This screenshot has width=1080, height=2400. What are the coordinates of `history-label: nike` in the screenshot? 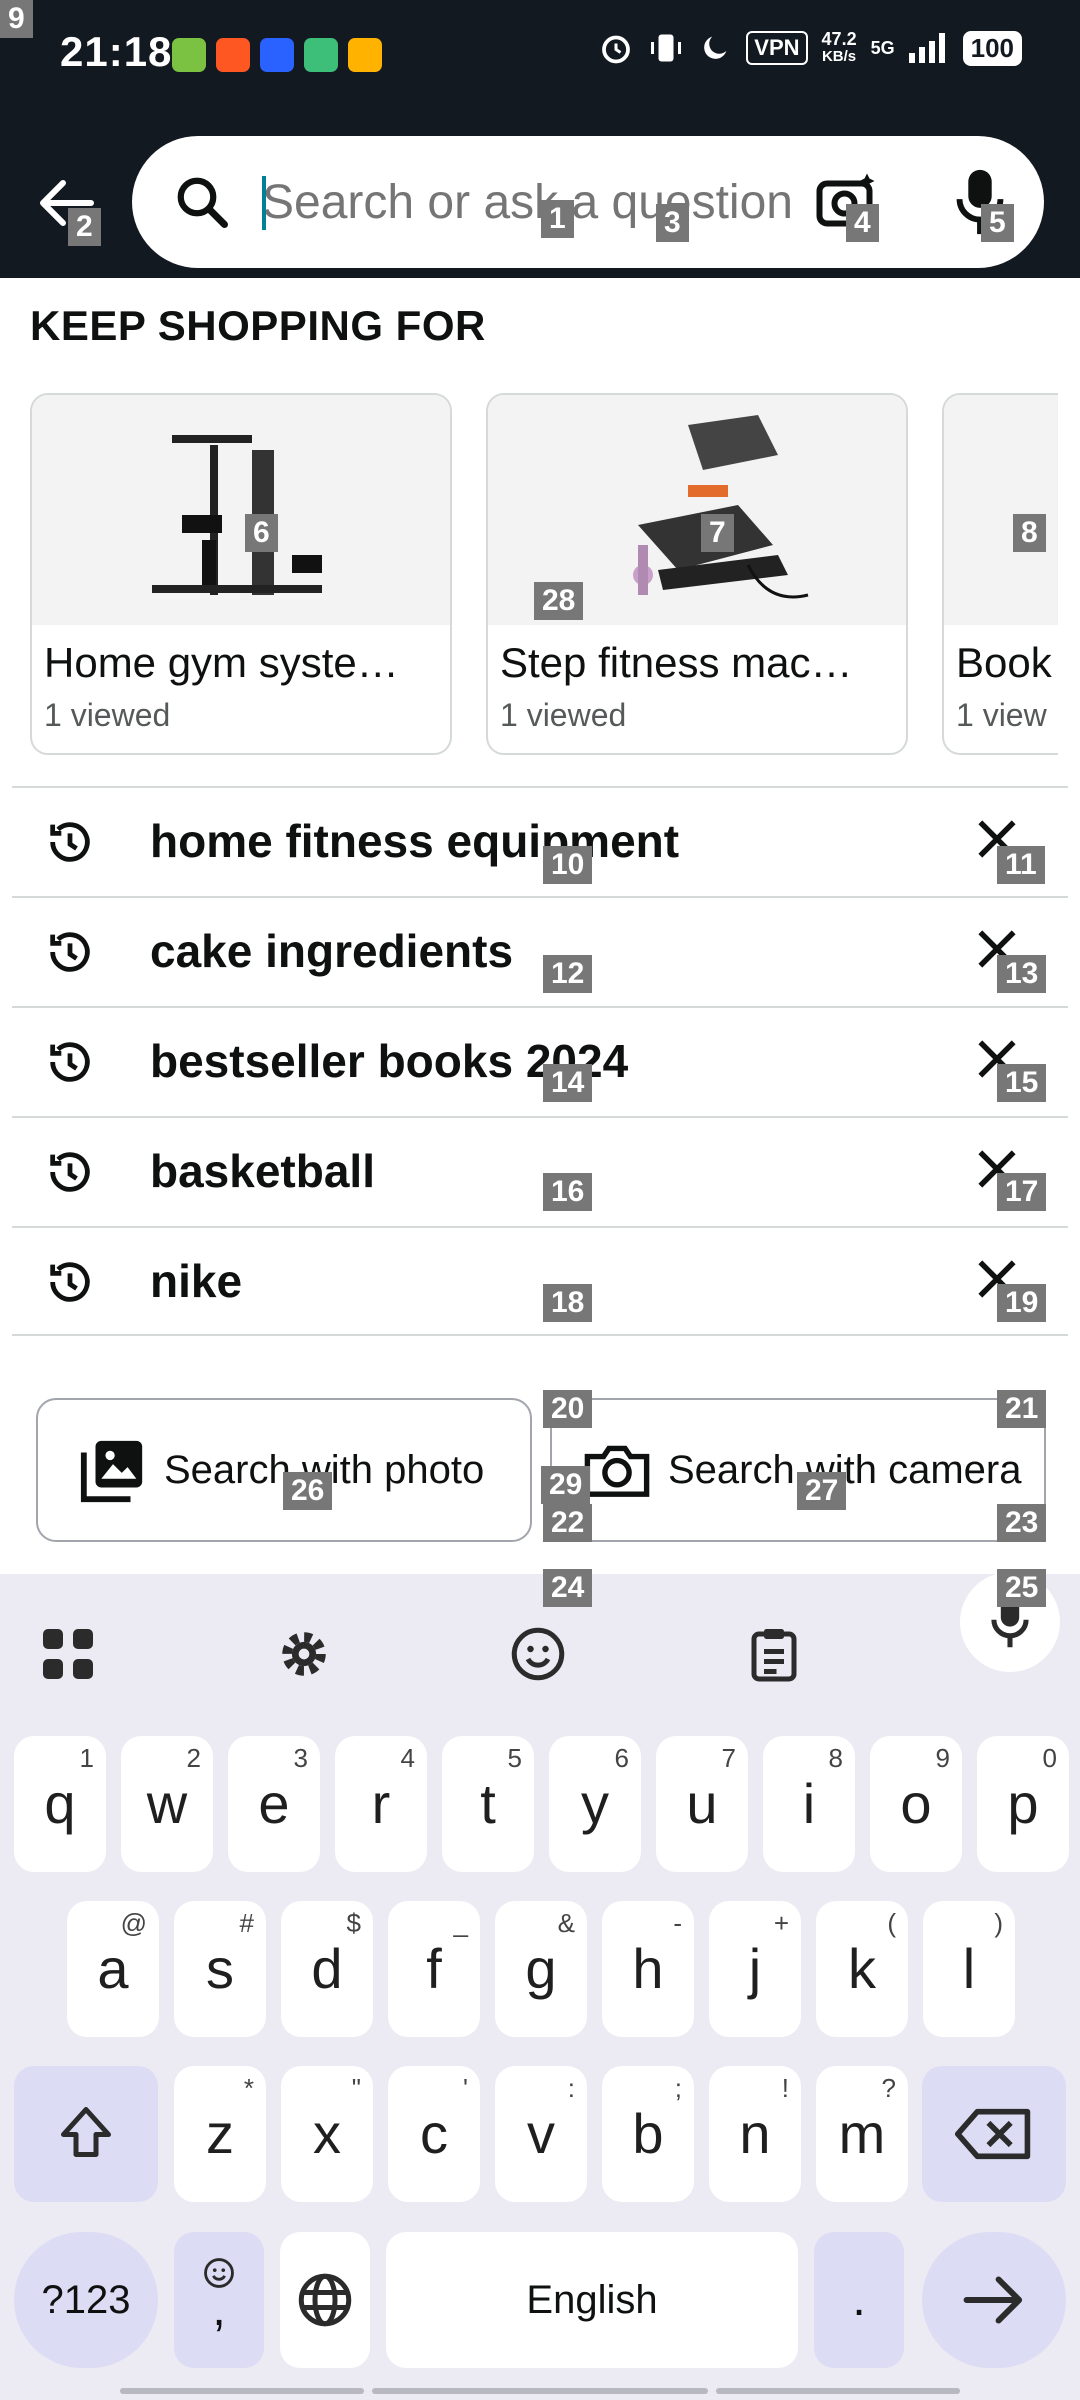 It's located at (196, 1281).